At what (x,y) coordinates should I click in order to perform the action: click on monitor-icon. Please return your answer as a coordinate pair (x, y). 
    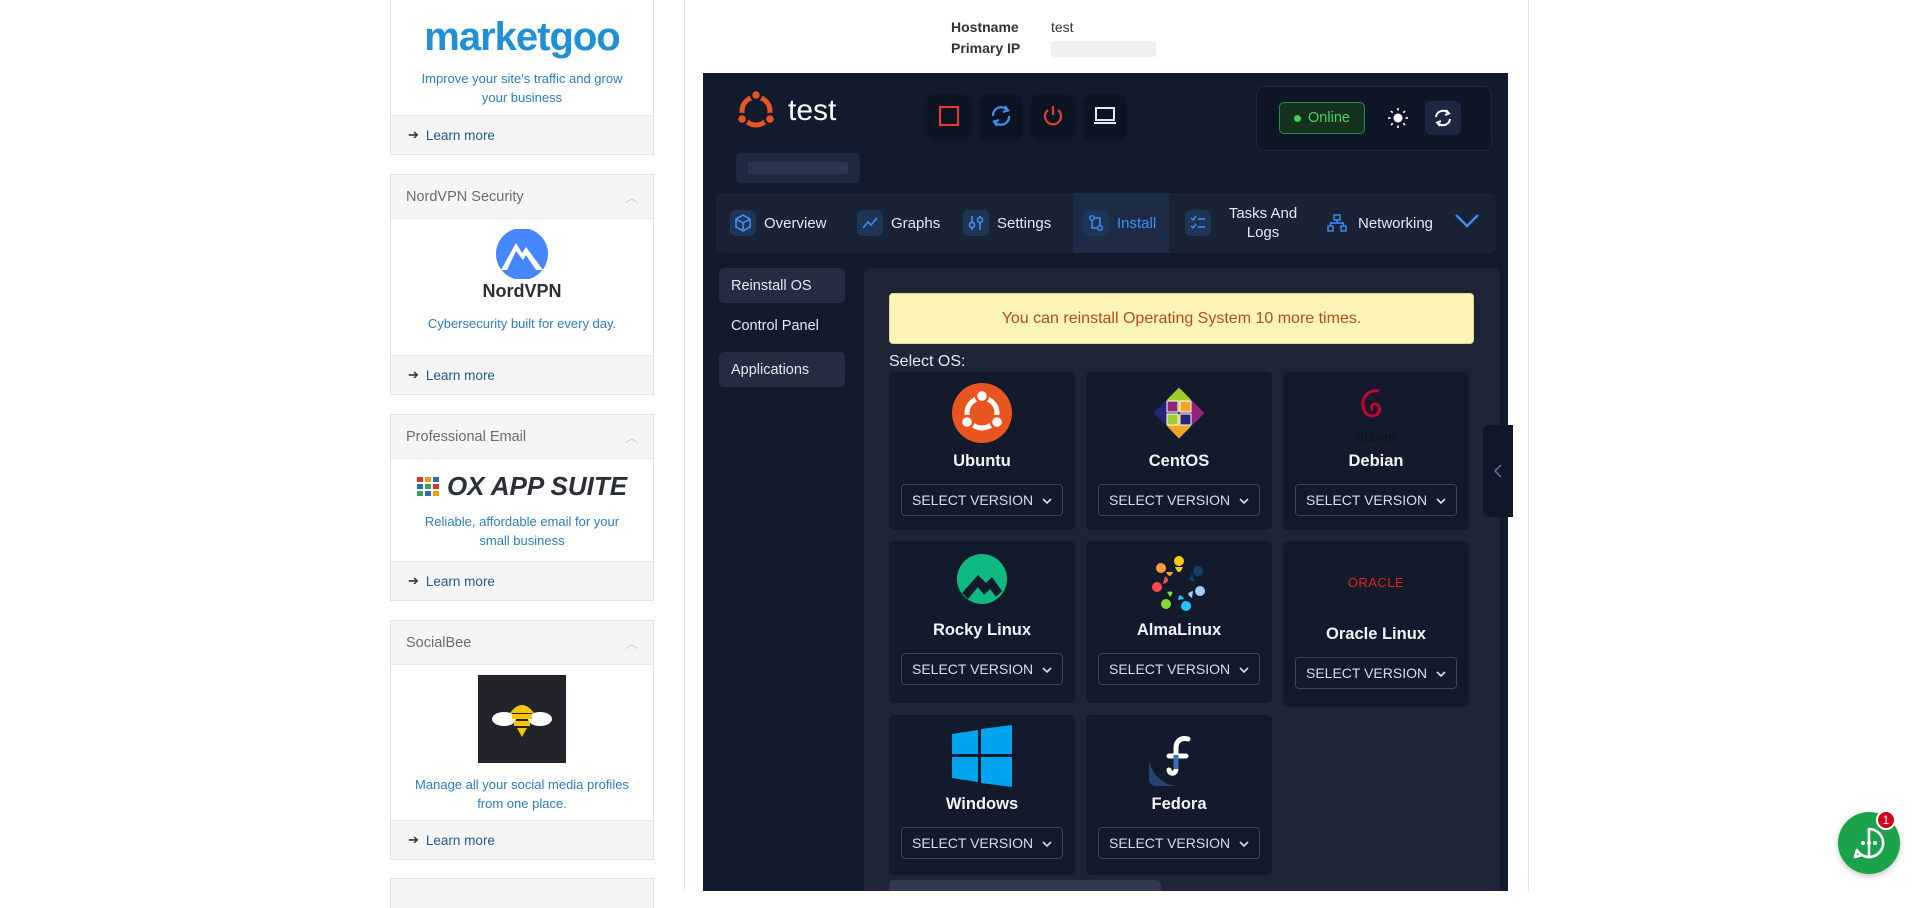
    Looking at the image, I should click on (1105, 115).